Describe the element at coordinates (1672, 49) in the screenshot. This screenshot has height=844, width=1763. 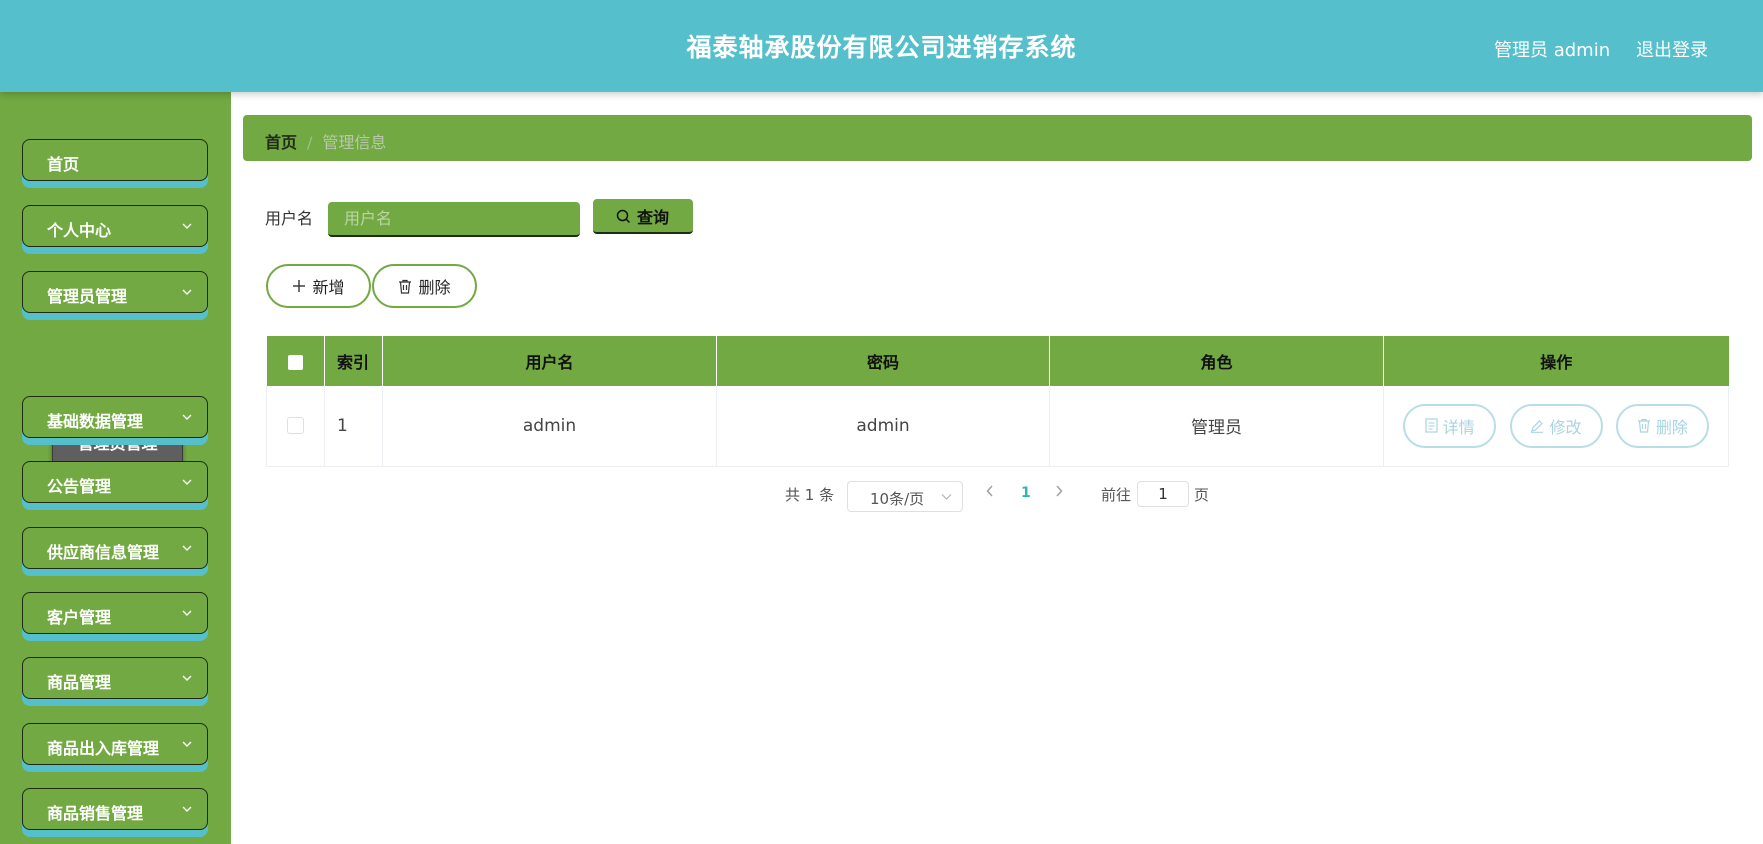
I see `logout-link: 退出登录` at that location.